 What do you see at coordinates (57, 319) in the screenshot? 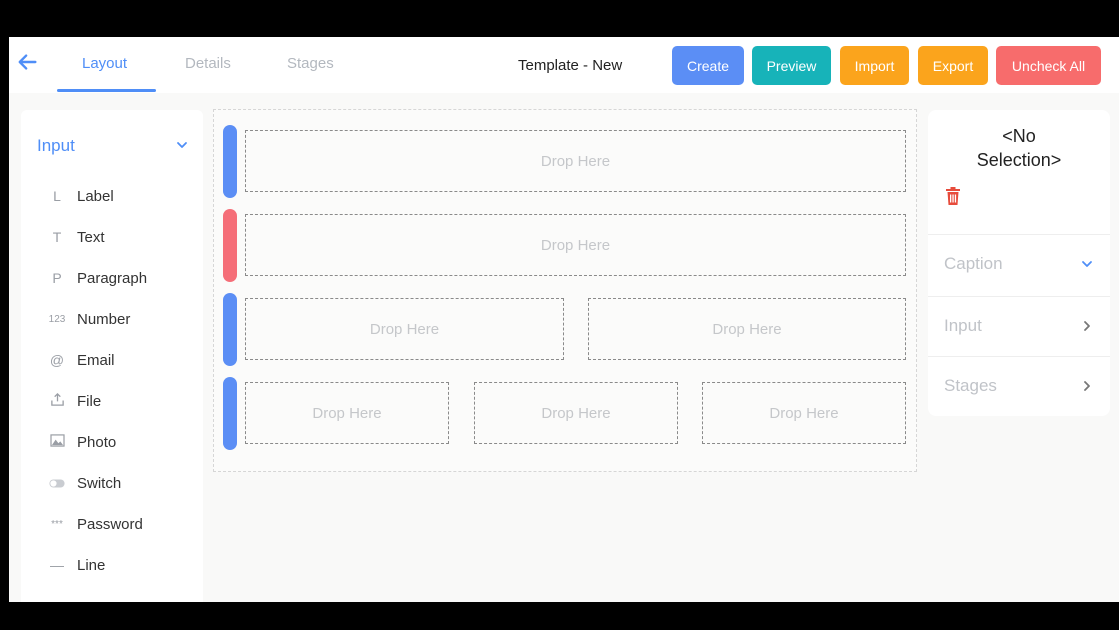
I see `number-icon: 123` at bounding box center [57, 319].